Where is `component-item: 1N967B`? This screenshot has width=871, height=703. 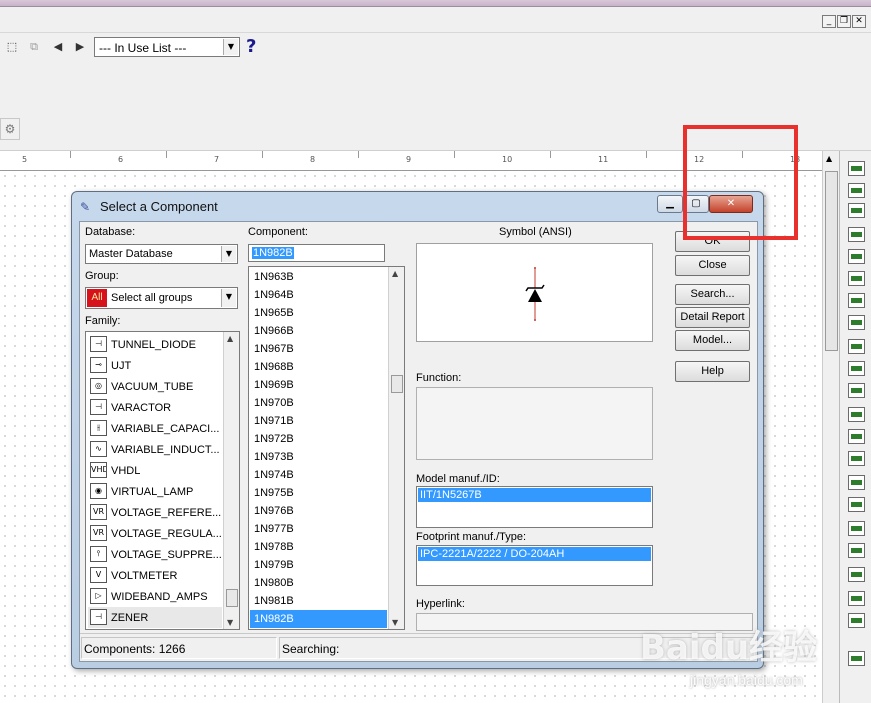 component-item: 1N967B is located at coordinates (318, 349).